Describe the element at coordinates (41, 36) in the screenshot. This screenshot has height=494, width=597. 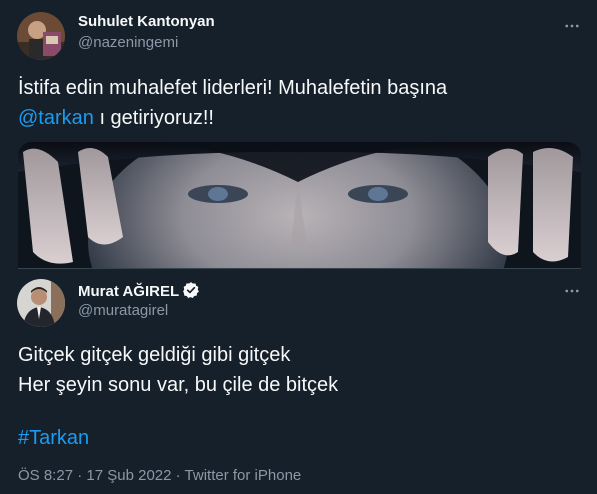
I see `avatar-suhulet` at that location.